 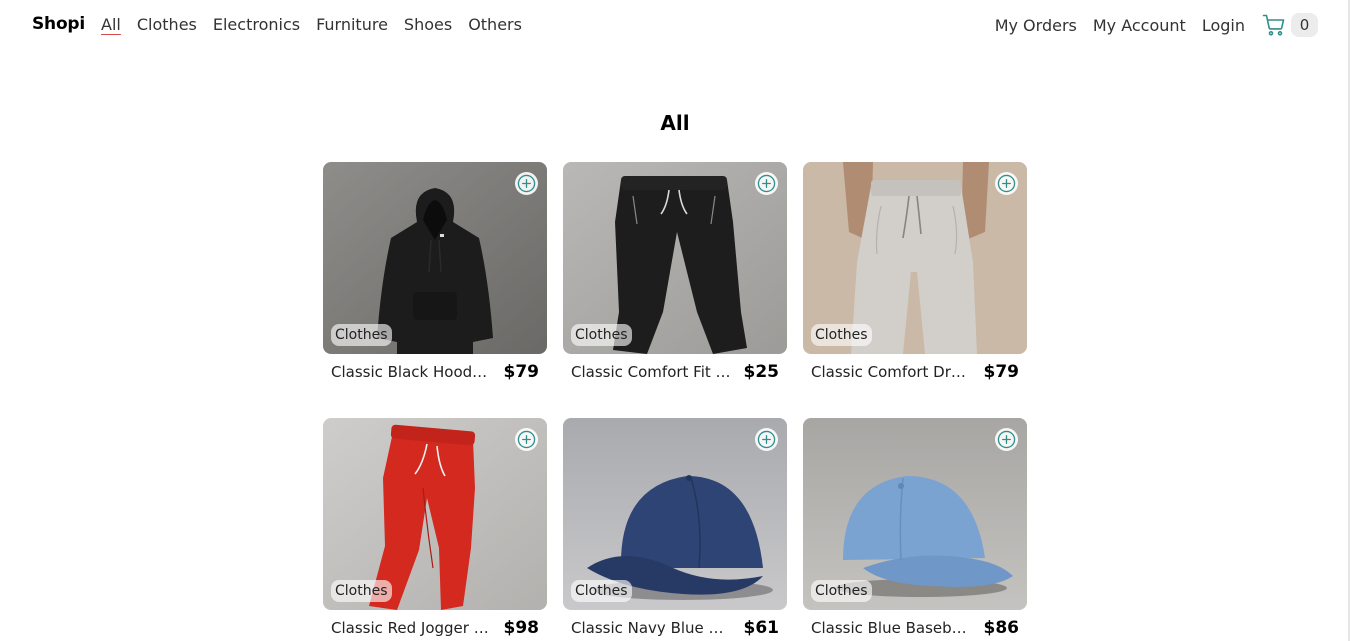 What do you see at coordinates (412, 628) in the screenshot?
I see `product-name: Classic Red Jogger Sweatpants` at bounding box center [412, 628].